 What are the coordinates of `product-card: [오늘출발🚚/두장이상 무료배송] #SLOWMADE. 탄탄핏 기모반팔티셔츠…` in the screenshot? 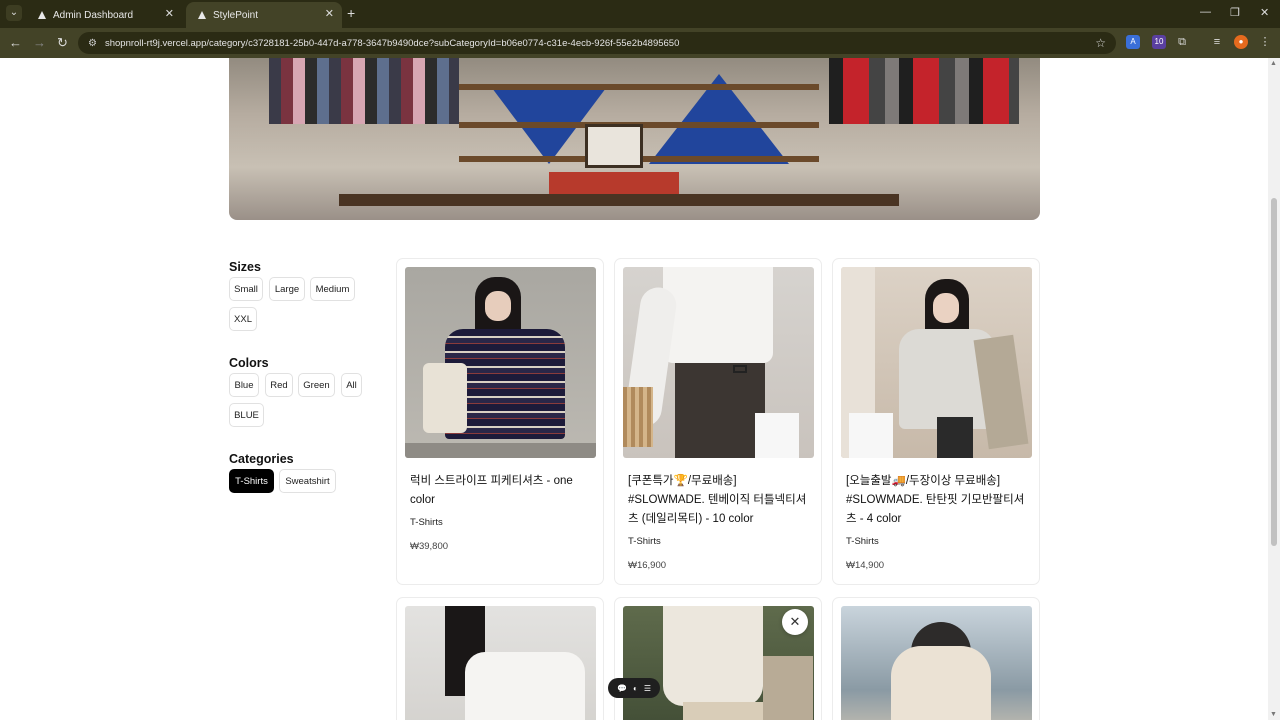 It's located at (936, 421).